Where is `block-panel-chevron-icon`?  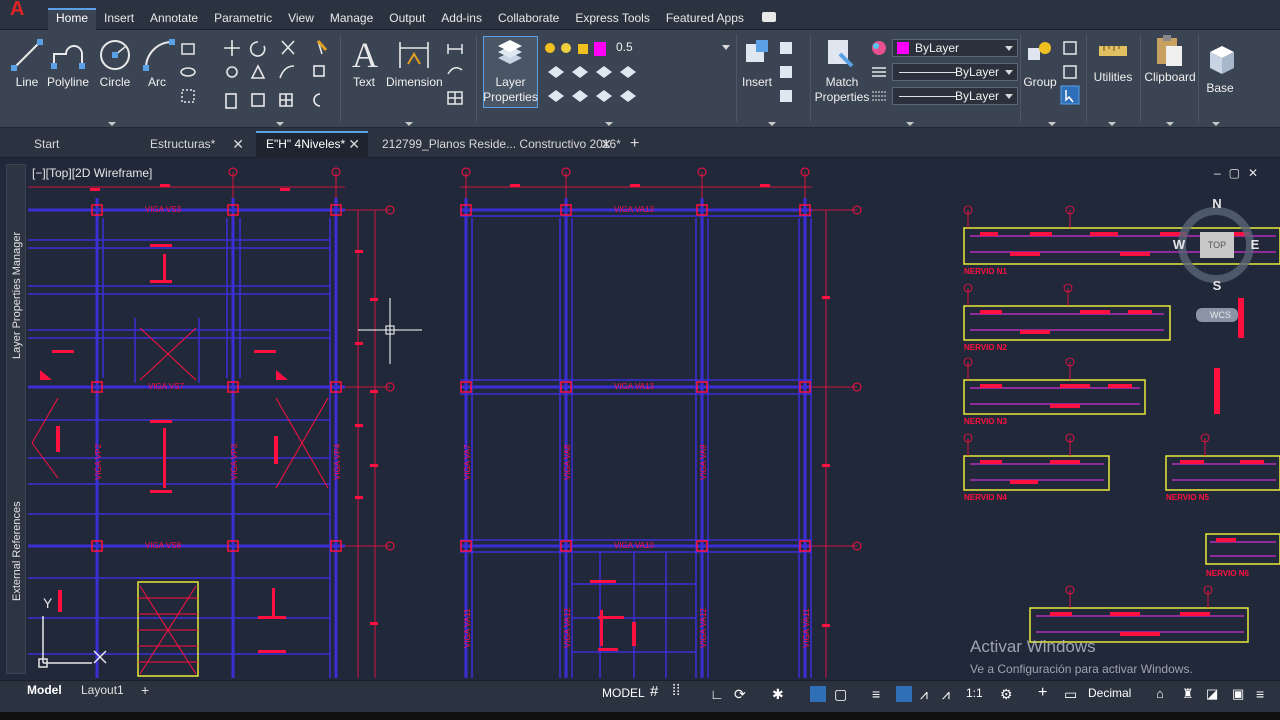
block-panel-chevron-icon is located at coordinates (772, 124).